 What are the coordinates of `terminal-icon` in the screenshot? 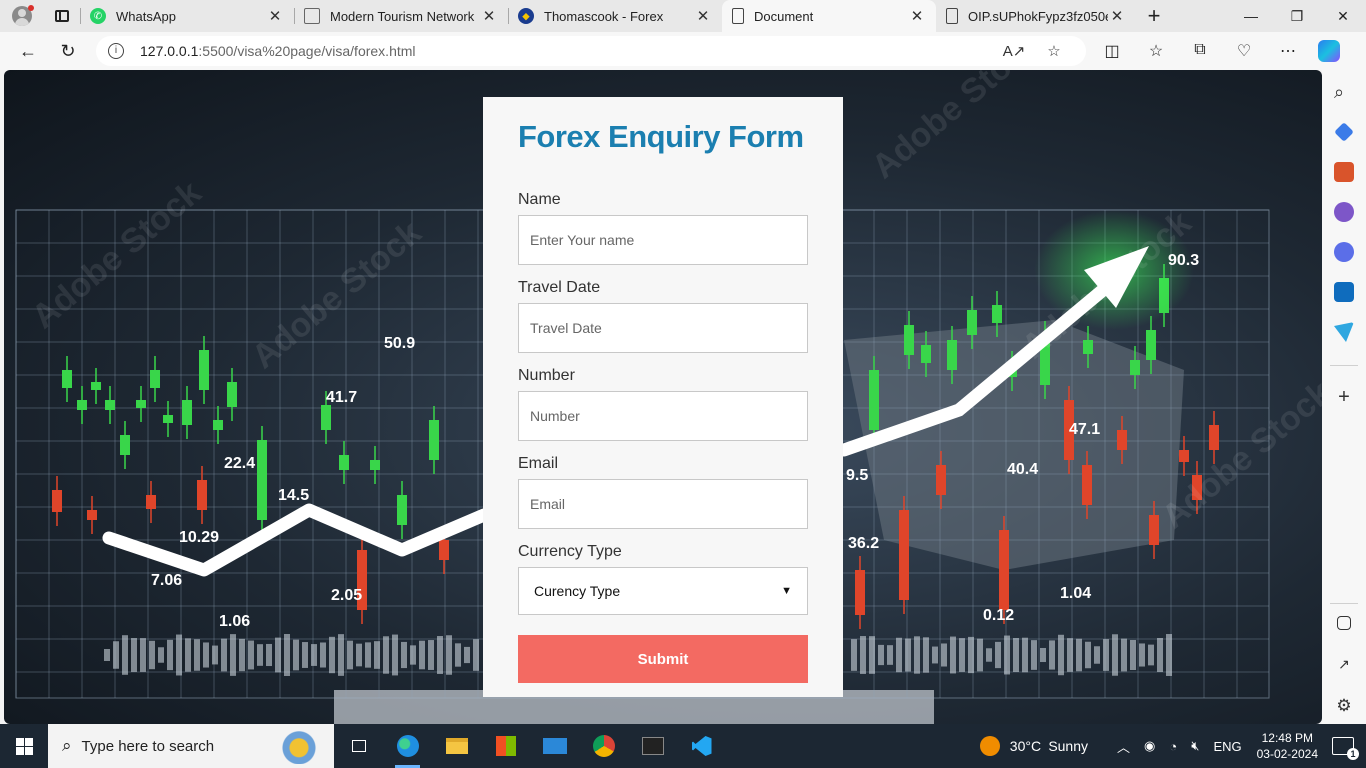 It's located at (652, 746).